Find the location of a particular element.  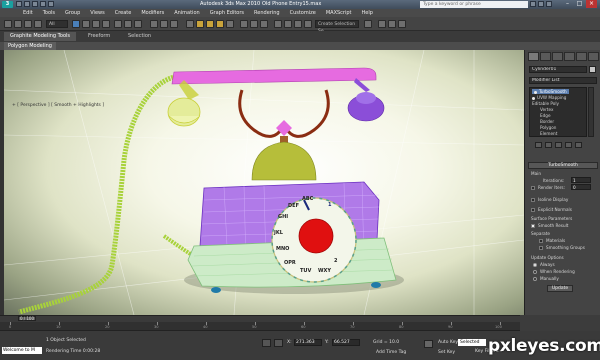

search-input: Type a keyword or phrase is located at coordinates (474, 4).